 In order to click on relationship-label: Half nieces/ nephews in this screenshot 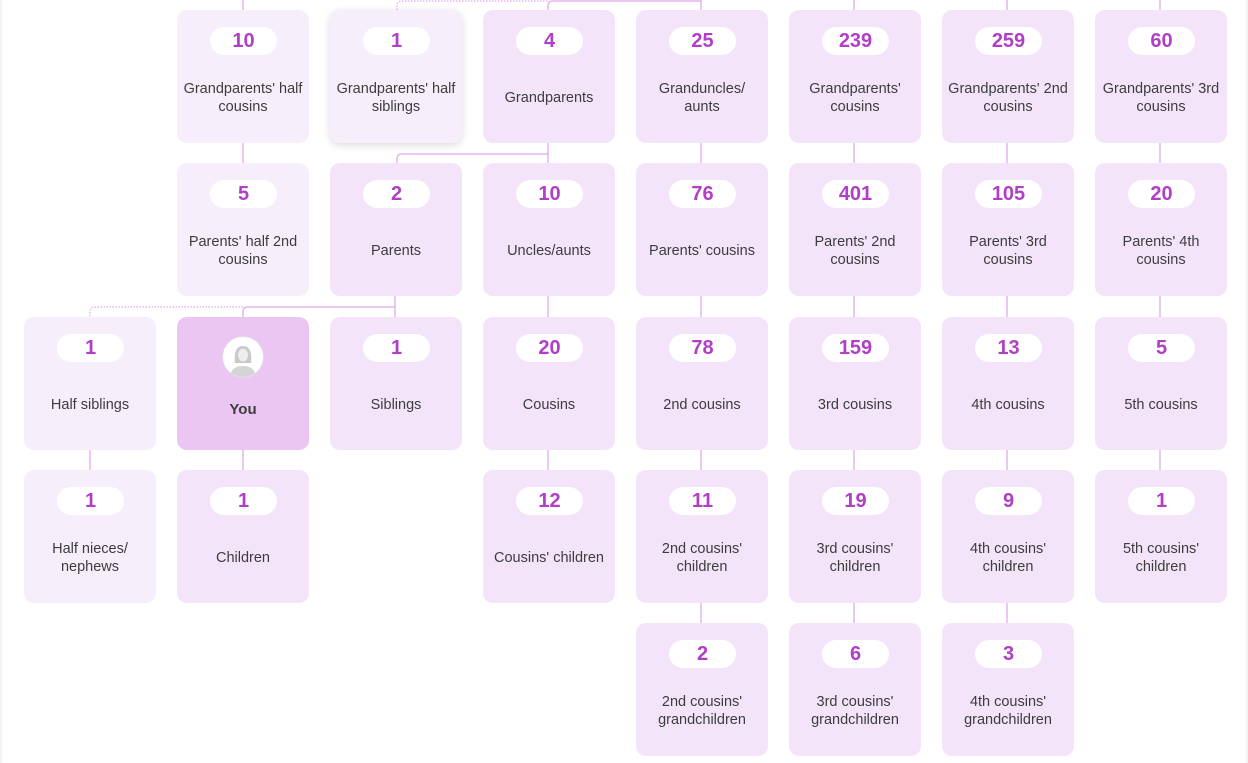, I will do `click(90, 558)`.